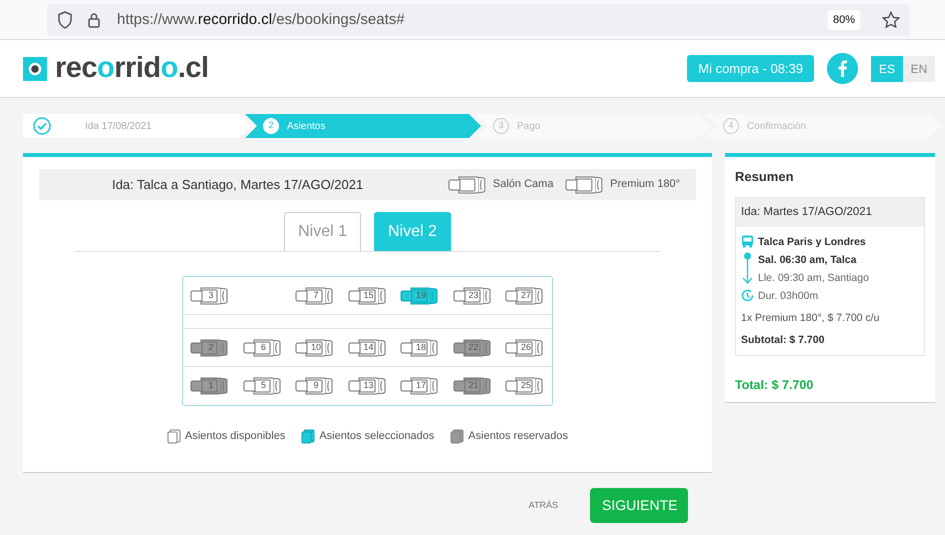 This screenshot has width=945, height=535. I want to click on seat: 21, so click(473, 386).